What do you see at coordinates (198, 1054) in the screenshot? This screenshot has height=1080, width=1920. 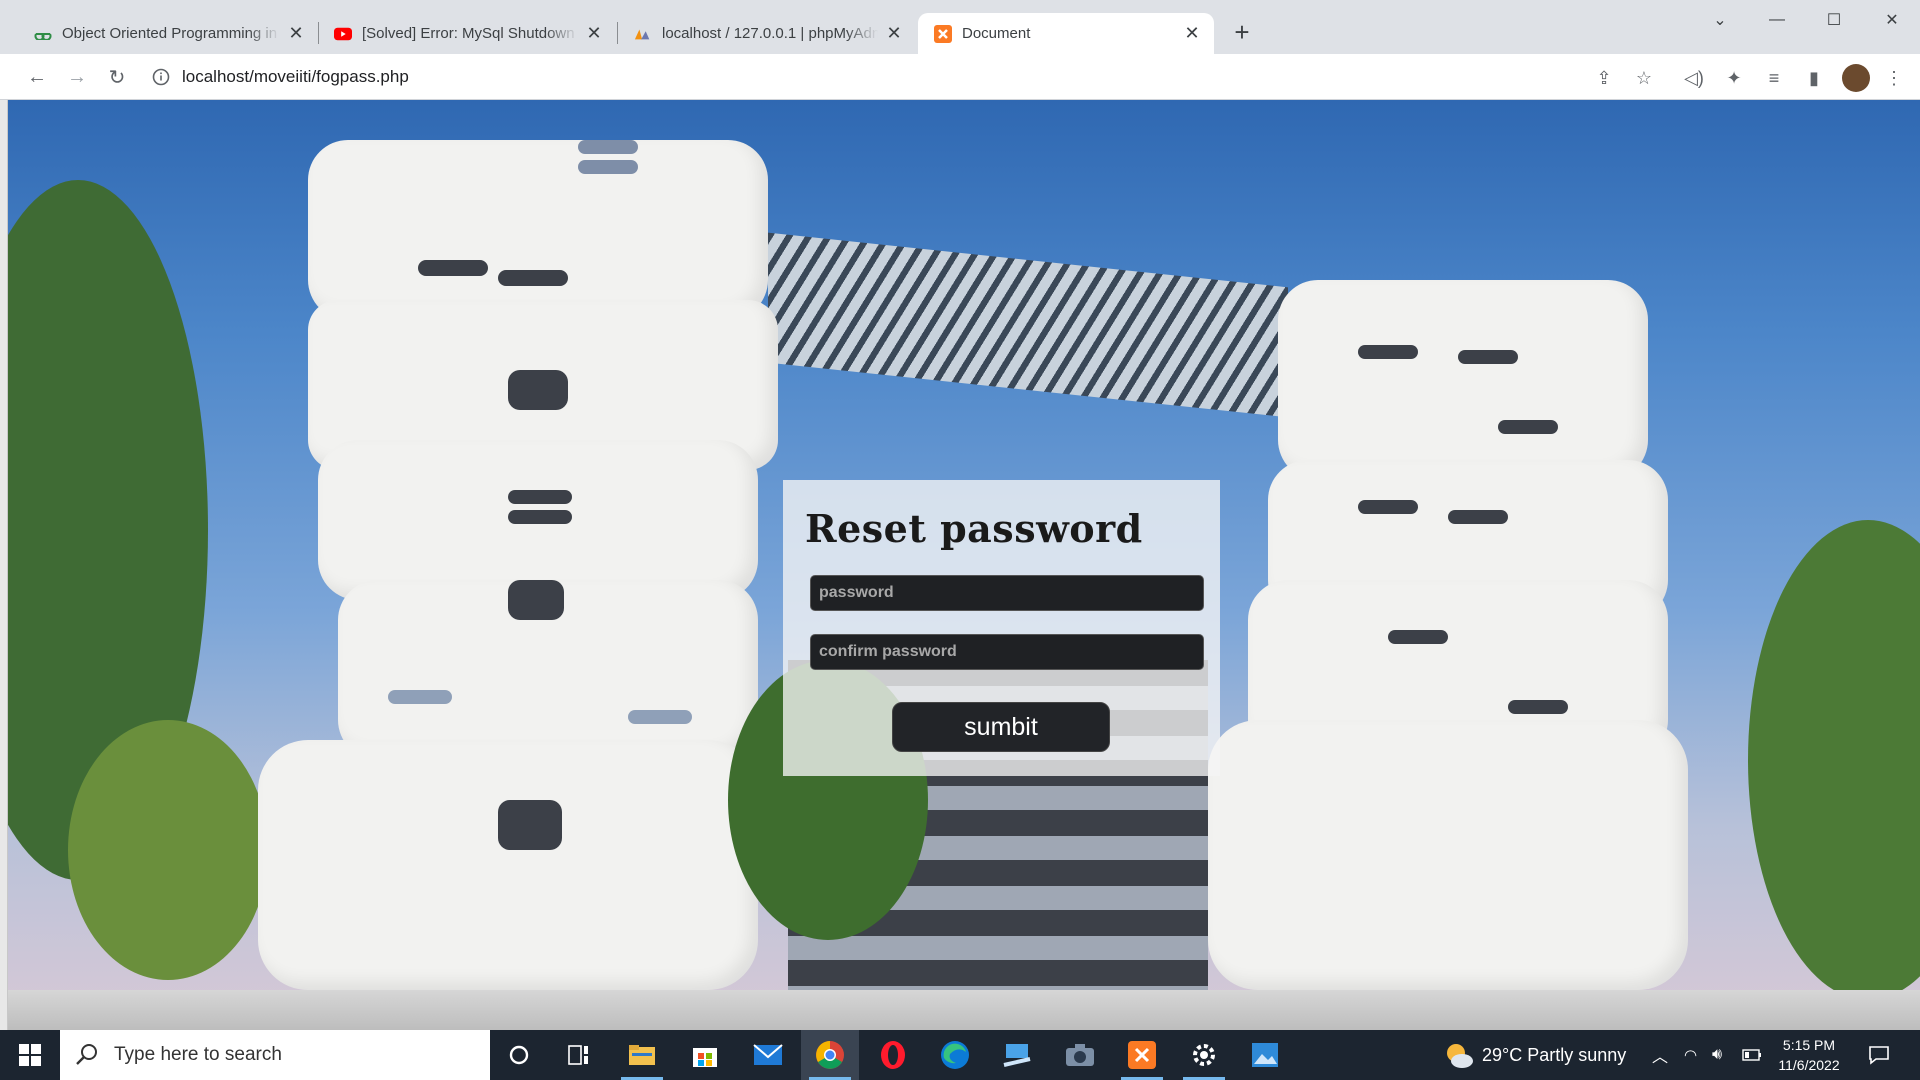 I see `search-placeholder: Type here to search` at bounding box center [198, 1054].